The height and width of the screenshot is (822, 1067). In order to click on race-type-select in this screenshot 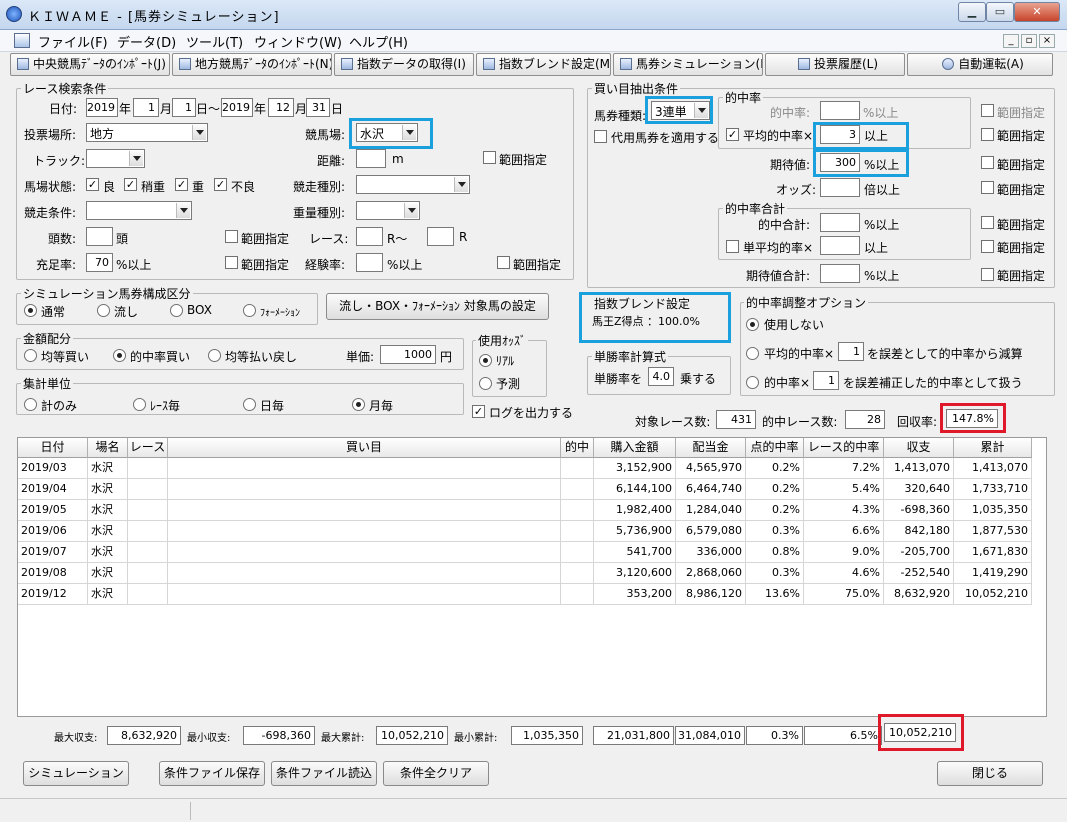, I will do `click(413, 184)`.